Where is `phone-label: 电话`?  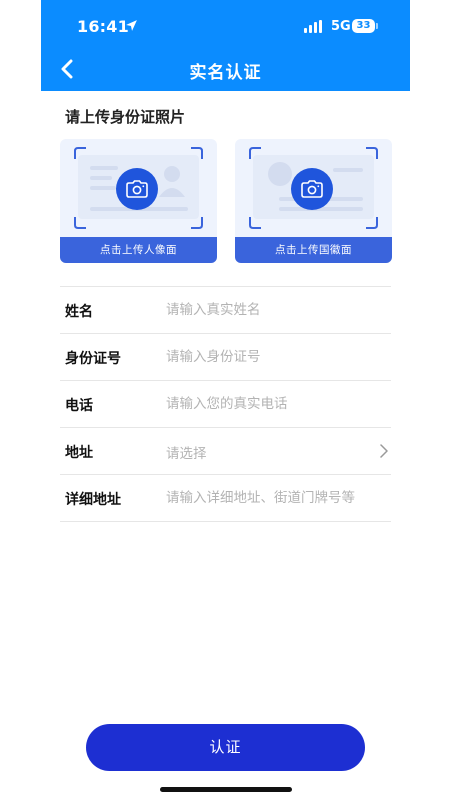
phone-label: 电话 is located at coordinates (79, 406).